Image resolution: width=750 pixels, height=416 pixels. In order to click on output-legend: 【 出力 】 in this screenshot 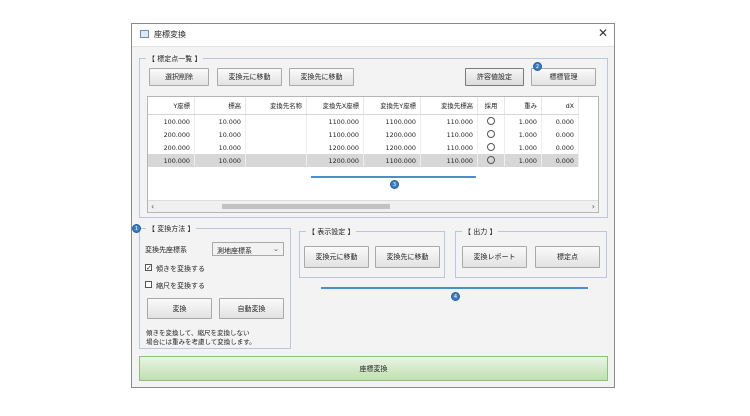, I will do `click(480, 232)`.